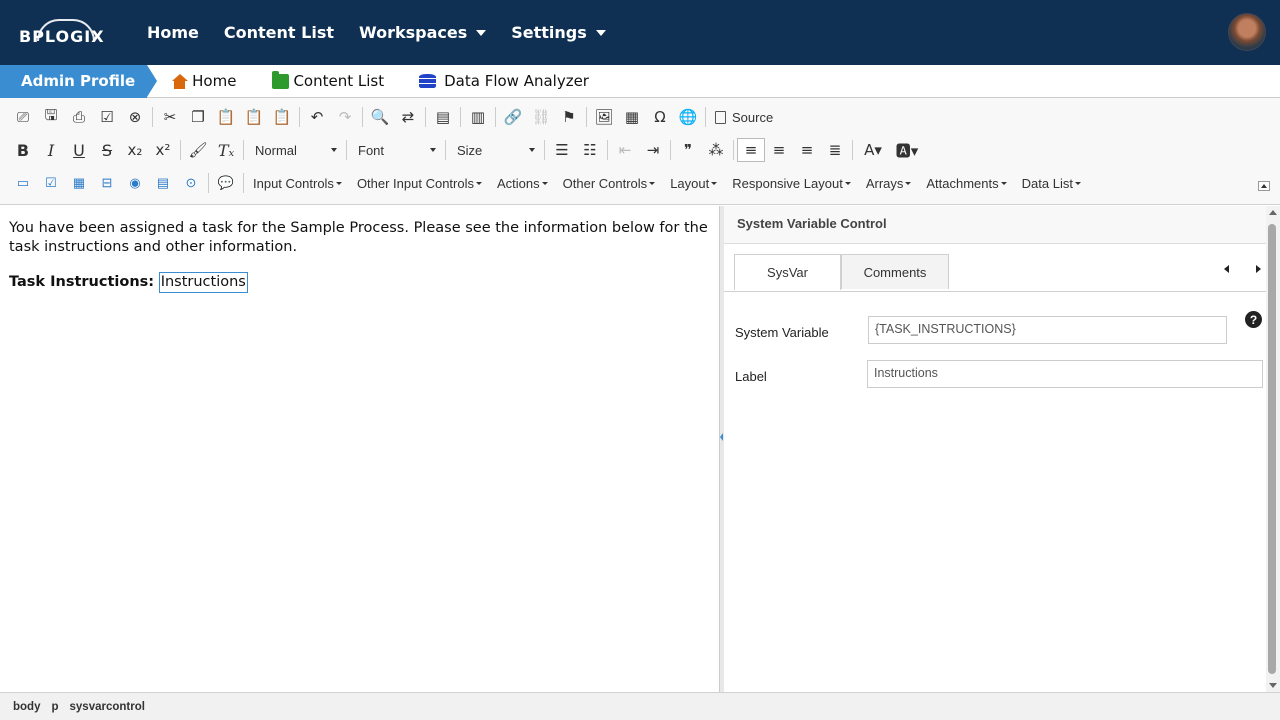 The height and width of the screenshot is (720, 1280). I want to click on radio-control-icon: ◉, so click(135, 183).